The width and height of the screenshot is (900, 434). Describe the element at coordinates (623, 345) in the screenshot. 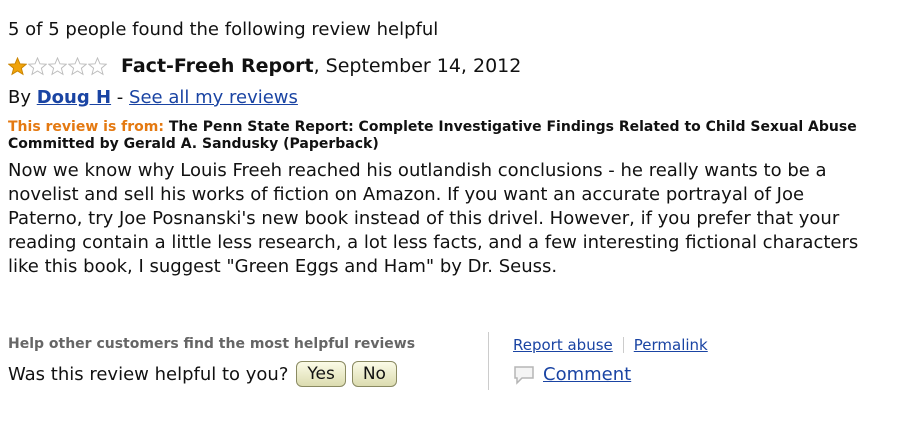

I see `link-separator` at that location.